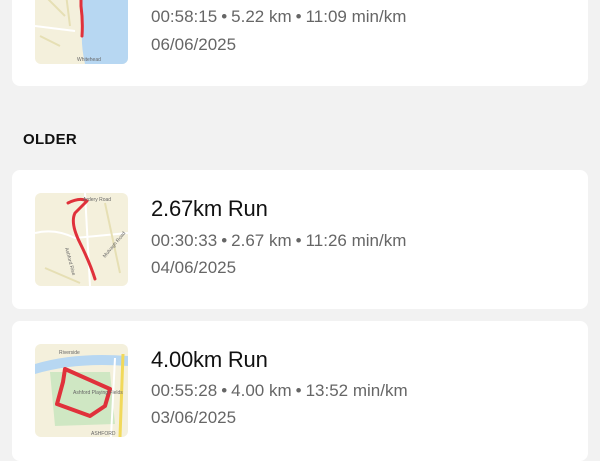  I want to click on activity-stats: 00:30:33 • 2.67 km • 11:26 min/km, so click(278, 241).